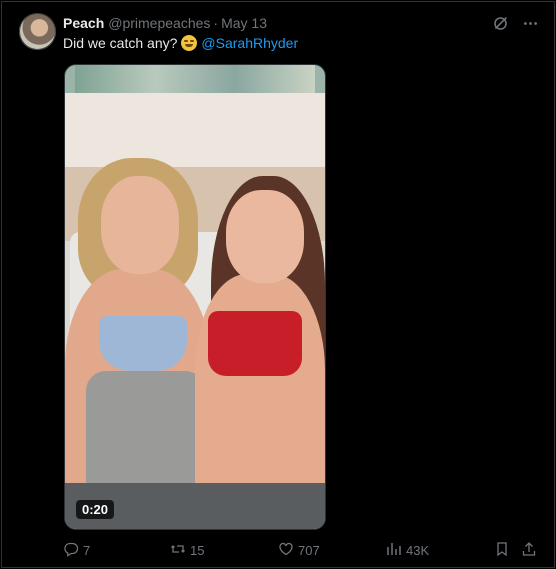  I want to click on grimacing-face-emoji, so click(189, 43).